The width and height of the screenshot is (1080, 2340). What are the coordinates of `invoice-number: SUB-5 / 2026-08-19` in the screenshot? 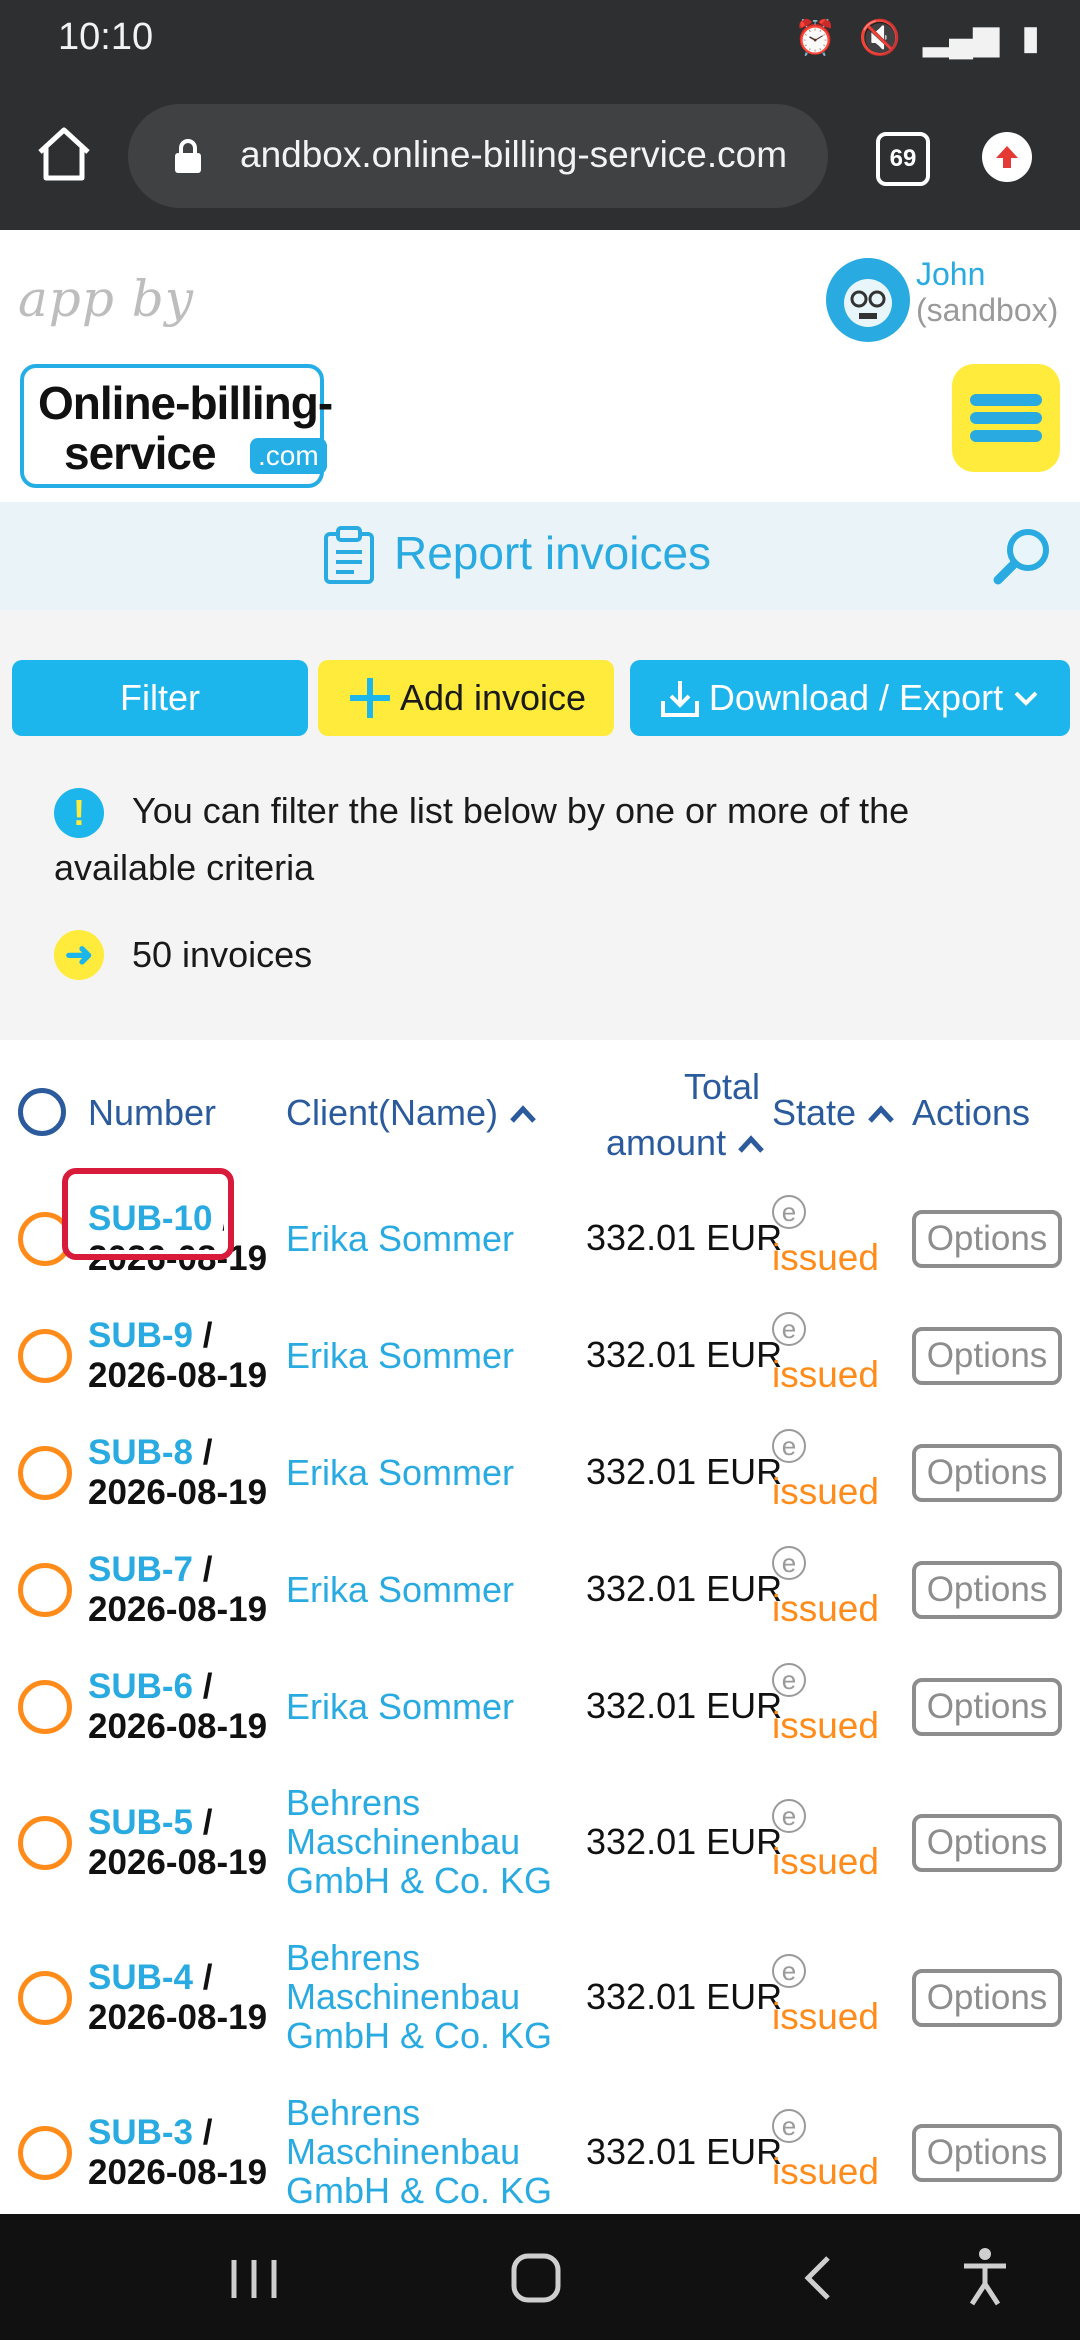 It's located at (177, 1843).